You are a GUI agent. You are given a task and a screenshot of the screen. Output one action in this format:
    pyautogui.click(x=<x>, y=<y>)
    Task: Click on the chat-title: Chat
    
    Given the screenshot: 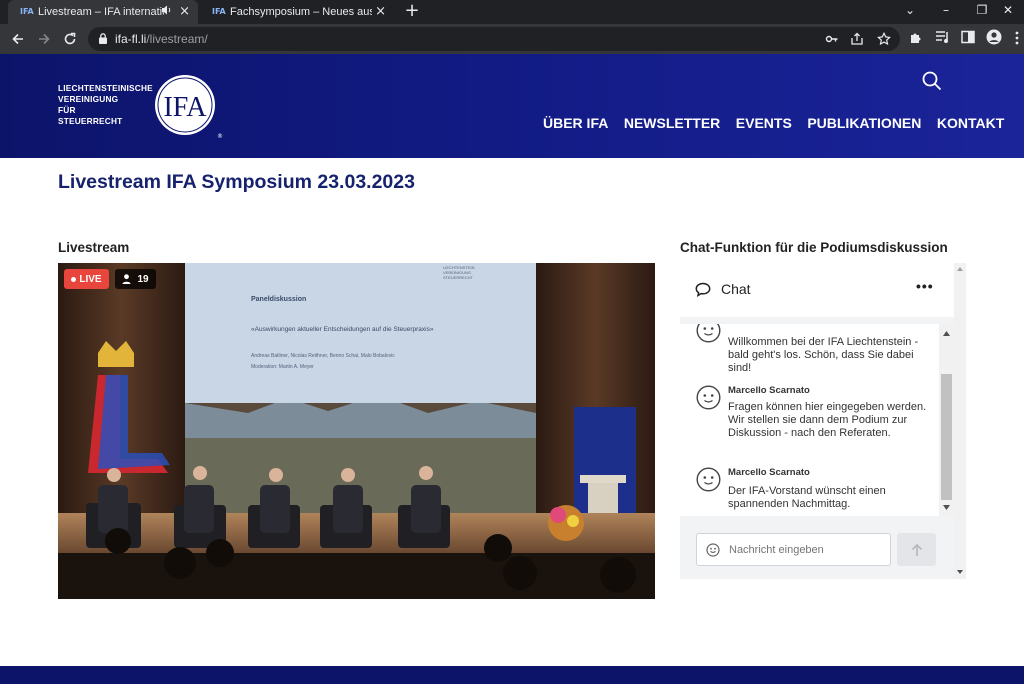 What is the action you would take?
    pyautogui.click(x=736, y=289)
    